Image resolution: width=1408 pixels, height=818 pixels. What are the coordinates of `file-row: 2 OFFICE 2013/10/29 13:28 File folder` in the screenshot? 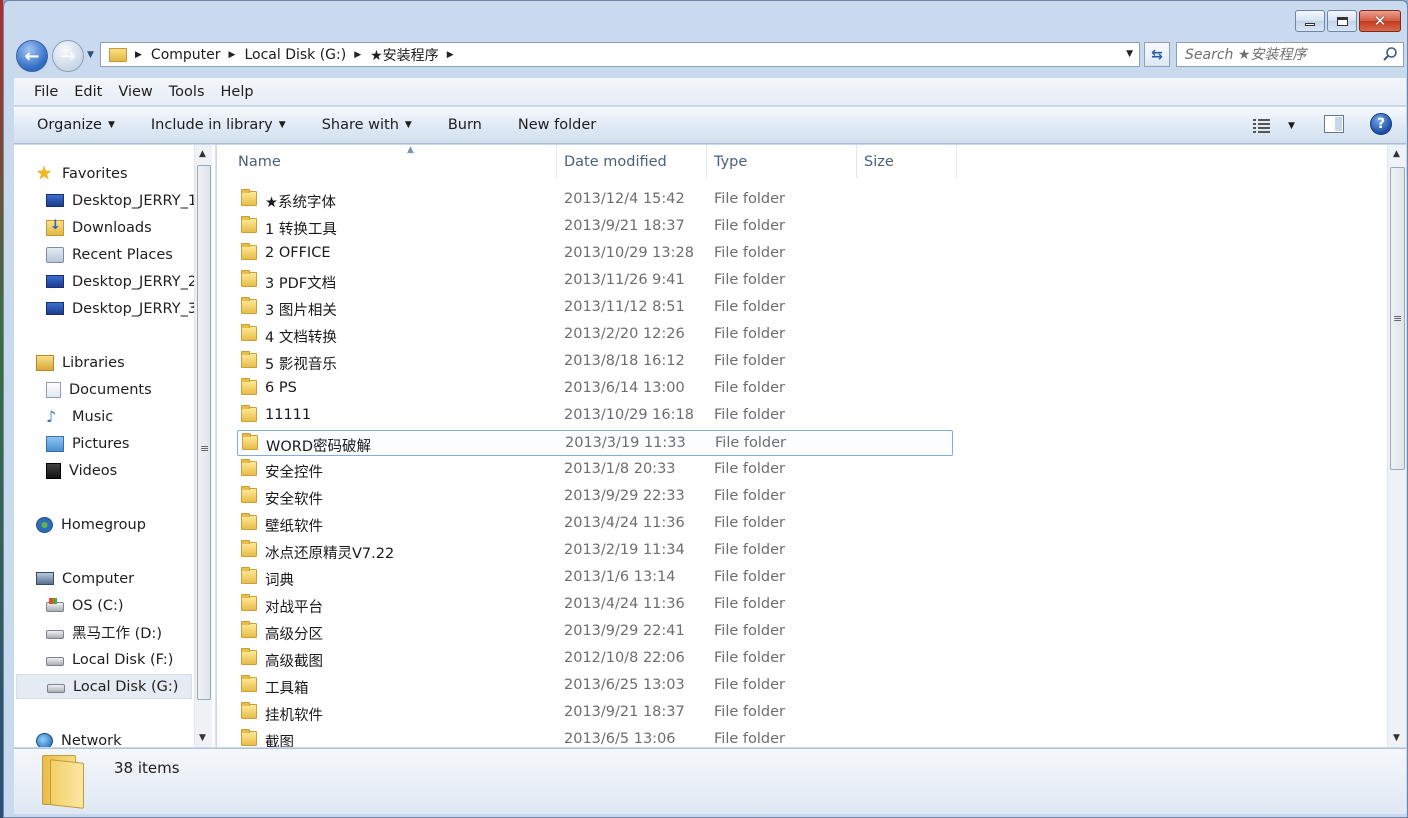 It's located at (595, 254).